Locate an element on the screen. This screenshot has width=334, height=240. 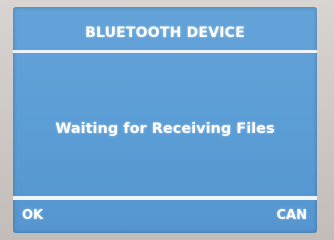
ok-softkey: OK is located at coordinates (32, 215).